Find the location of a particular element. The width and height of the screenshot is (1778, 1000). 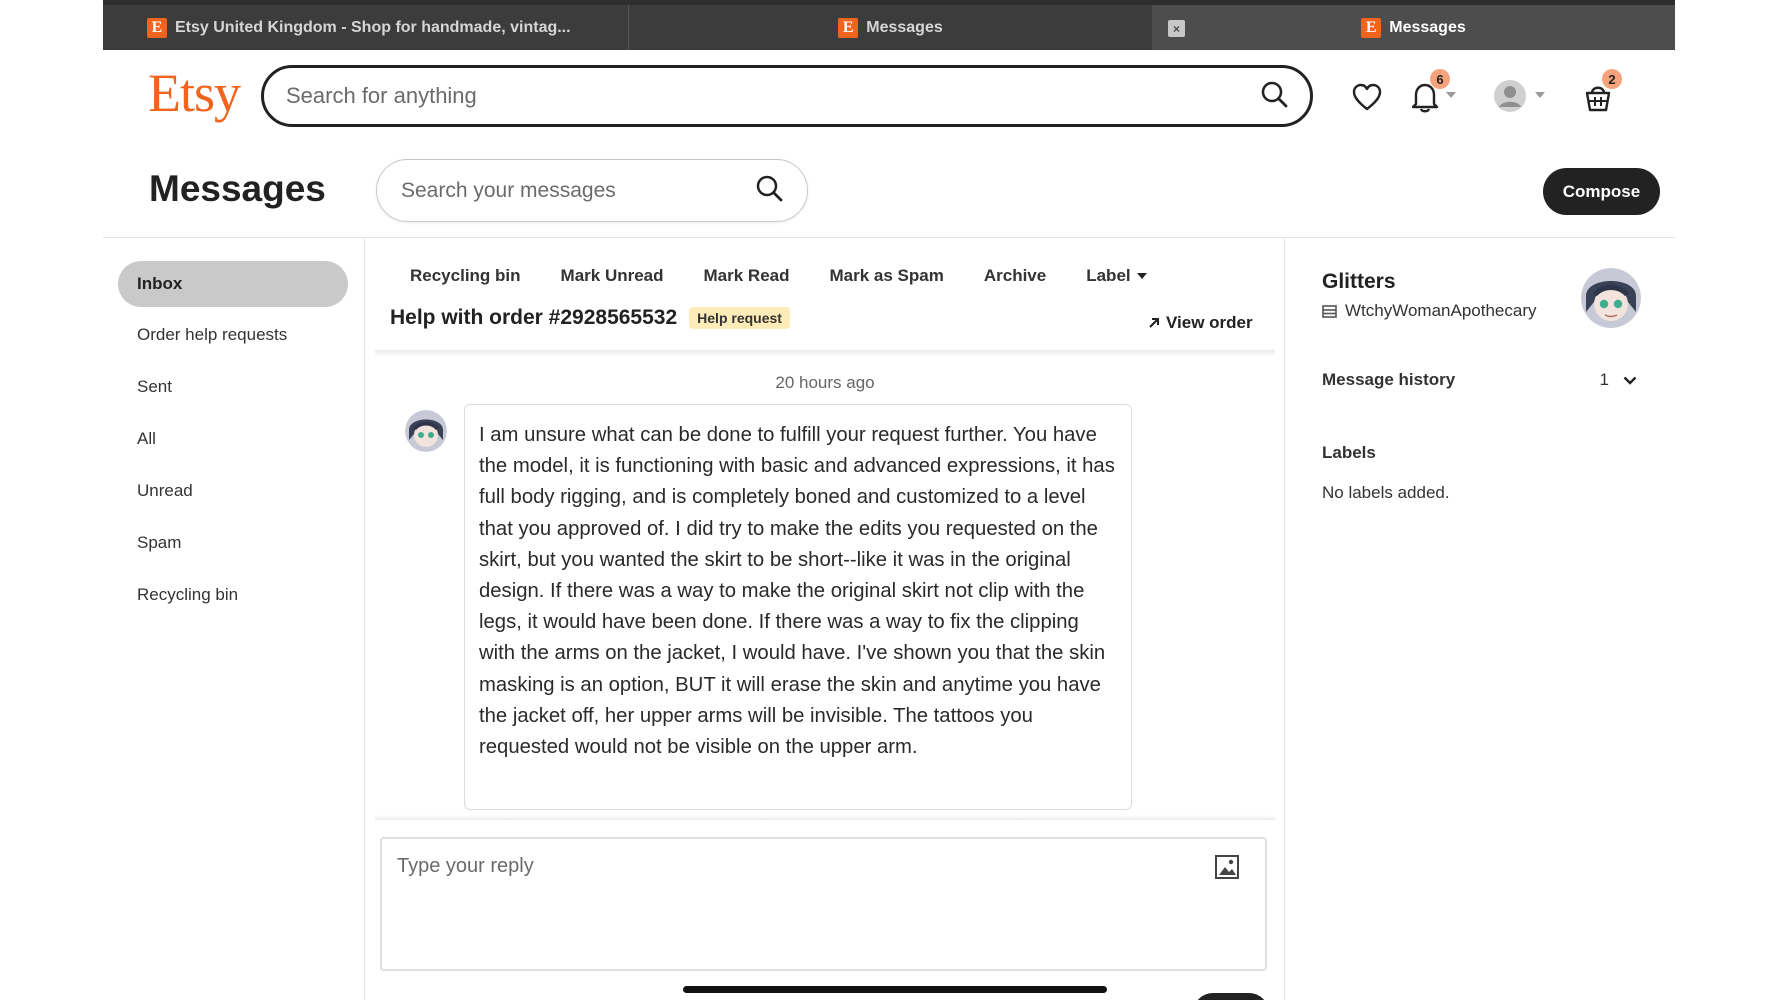

mark-unread-button: Mark Unread is located at coordinates (612, 276).